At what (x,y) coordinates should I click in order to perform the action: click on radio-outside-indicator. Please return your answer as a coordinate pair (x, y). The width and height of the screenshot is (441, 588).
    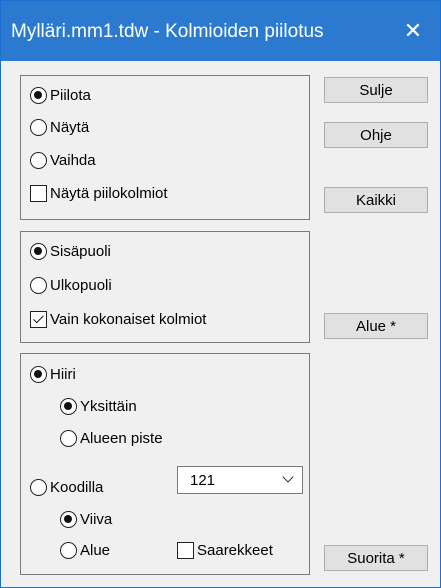
    Looking at the image, I should click on (38, 285).